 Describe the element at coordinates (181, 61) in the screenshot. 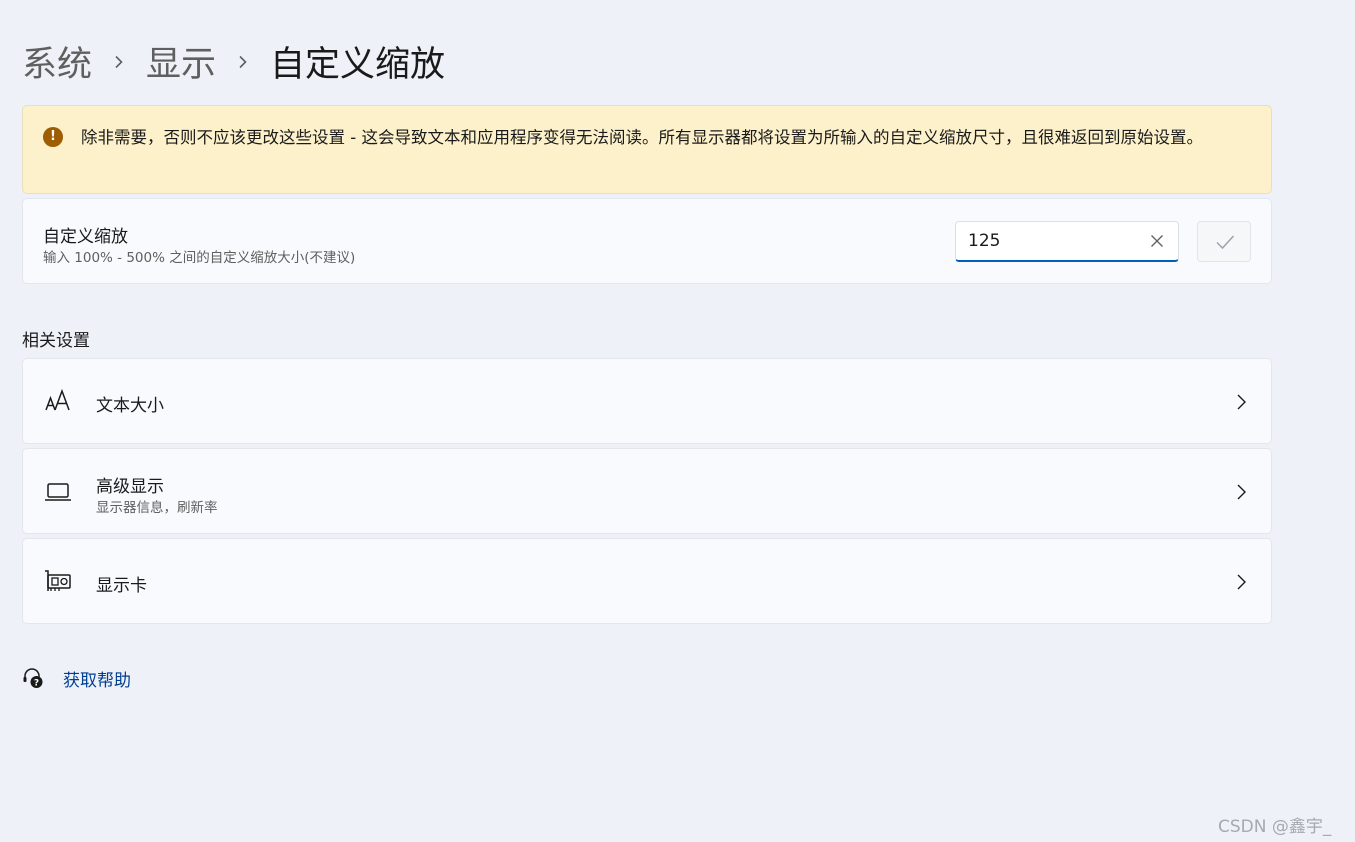

I see `breadcrumb-display: 显示` at that location.